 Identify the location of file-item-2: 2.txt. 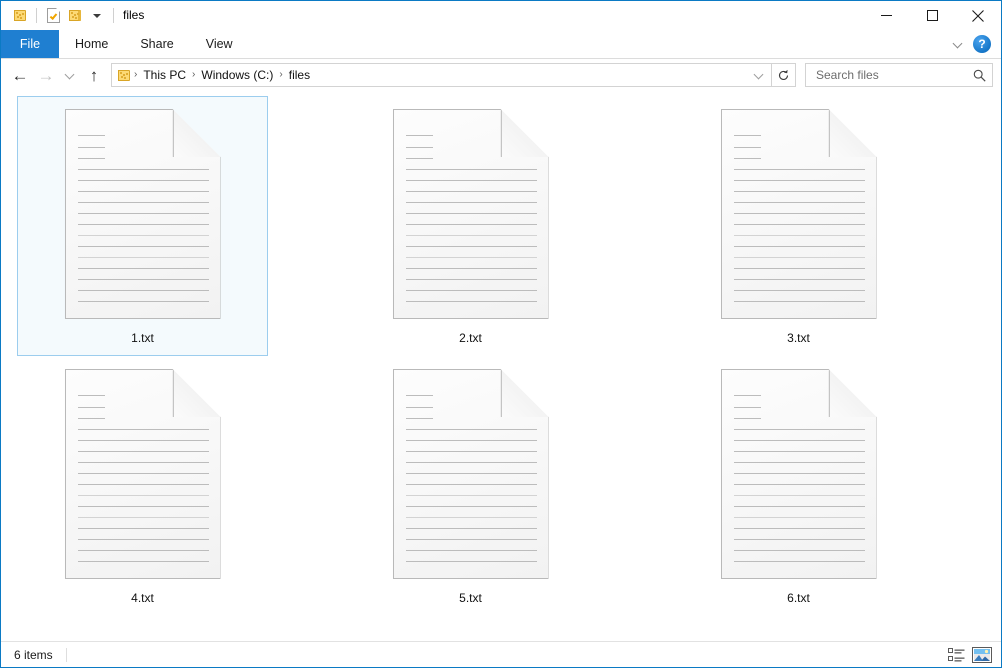
(470, 226).